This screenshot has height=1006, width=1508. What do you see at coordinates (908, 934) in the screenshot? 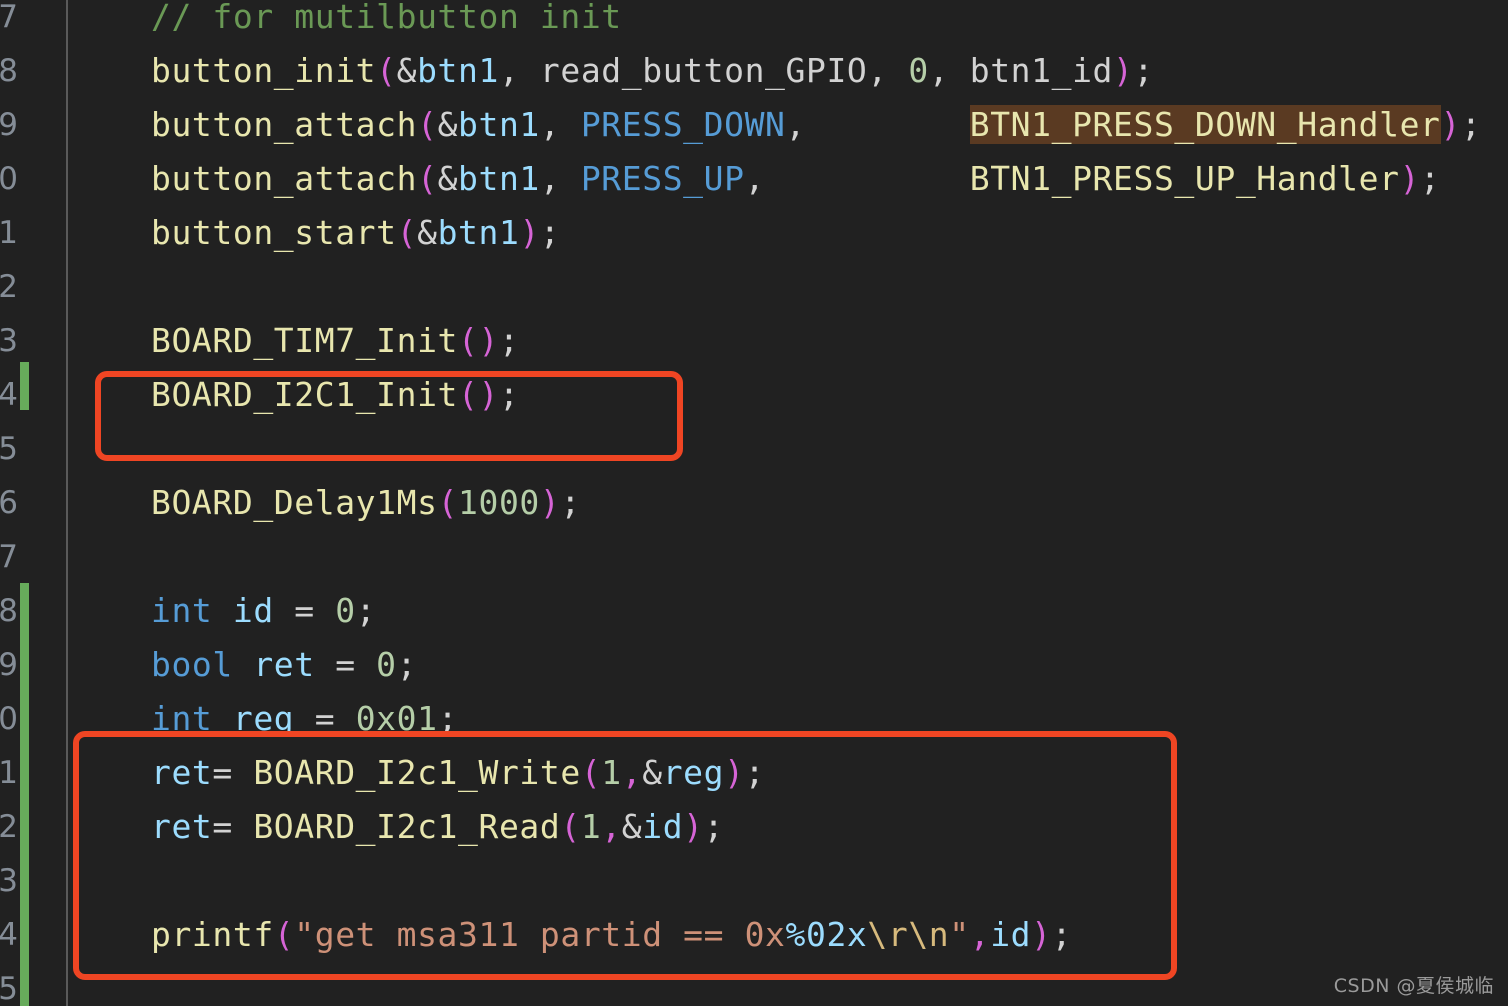
I see `code-token: \r\n` at bounding box center [908, 934].